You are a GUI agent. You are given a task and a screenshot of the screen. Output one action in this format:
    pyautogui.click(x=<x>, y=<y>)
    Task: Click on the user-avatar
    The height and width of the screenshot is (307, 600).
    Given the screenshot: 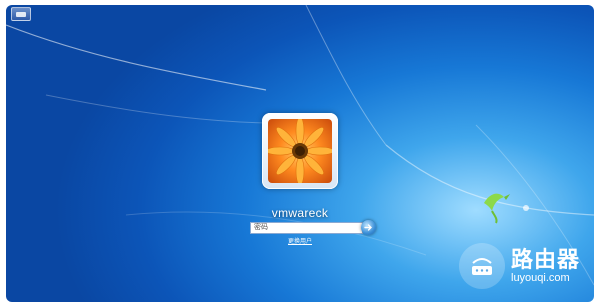 What is the action you would take?
    pyautogui.click(x=300, y=151)
    